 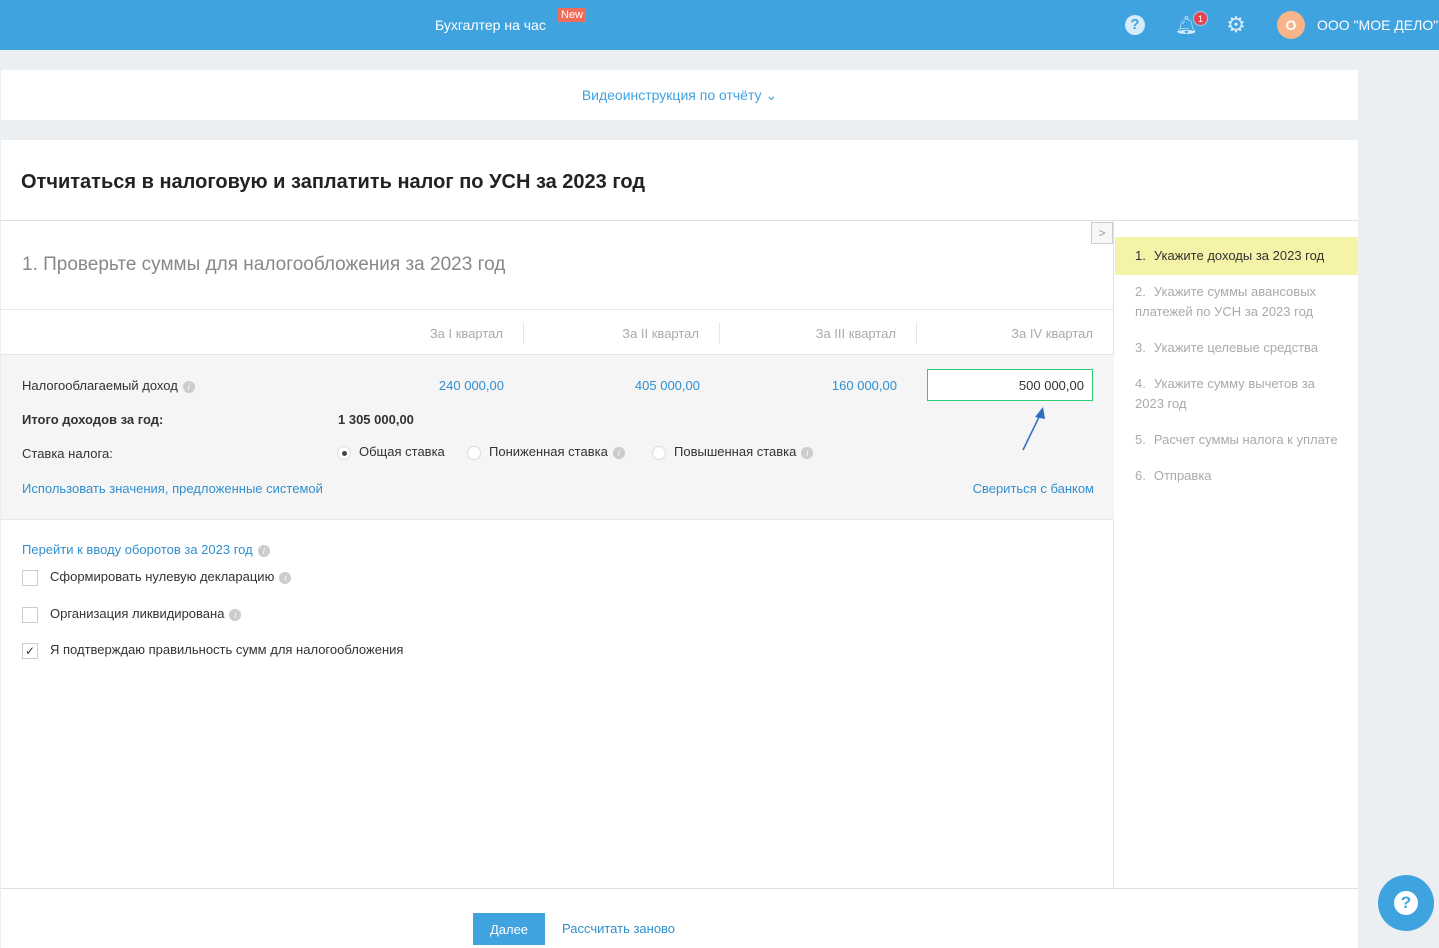 I want to click on quarter-header: За IV квартал, so click(x=1052, y=333).